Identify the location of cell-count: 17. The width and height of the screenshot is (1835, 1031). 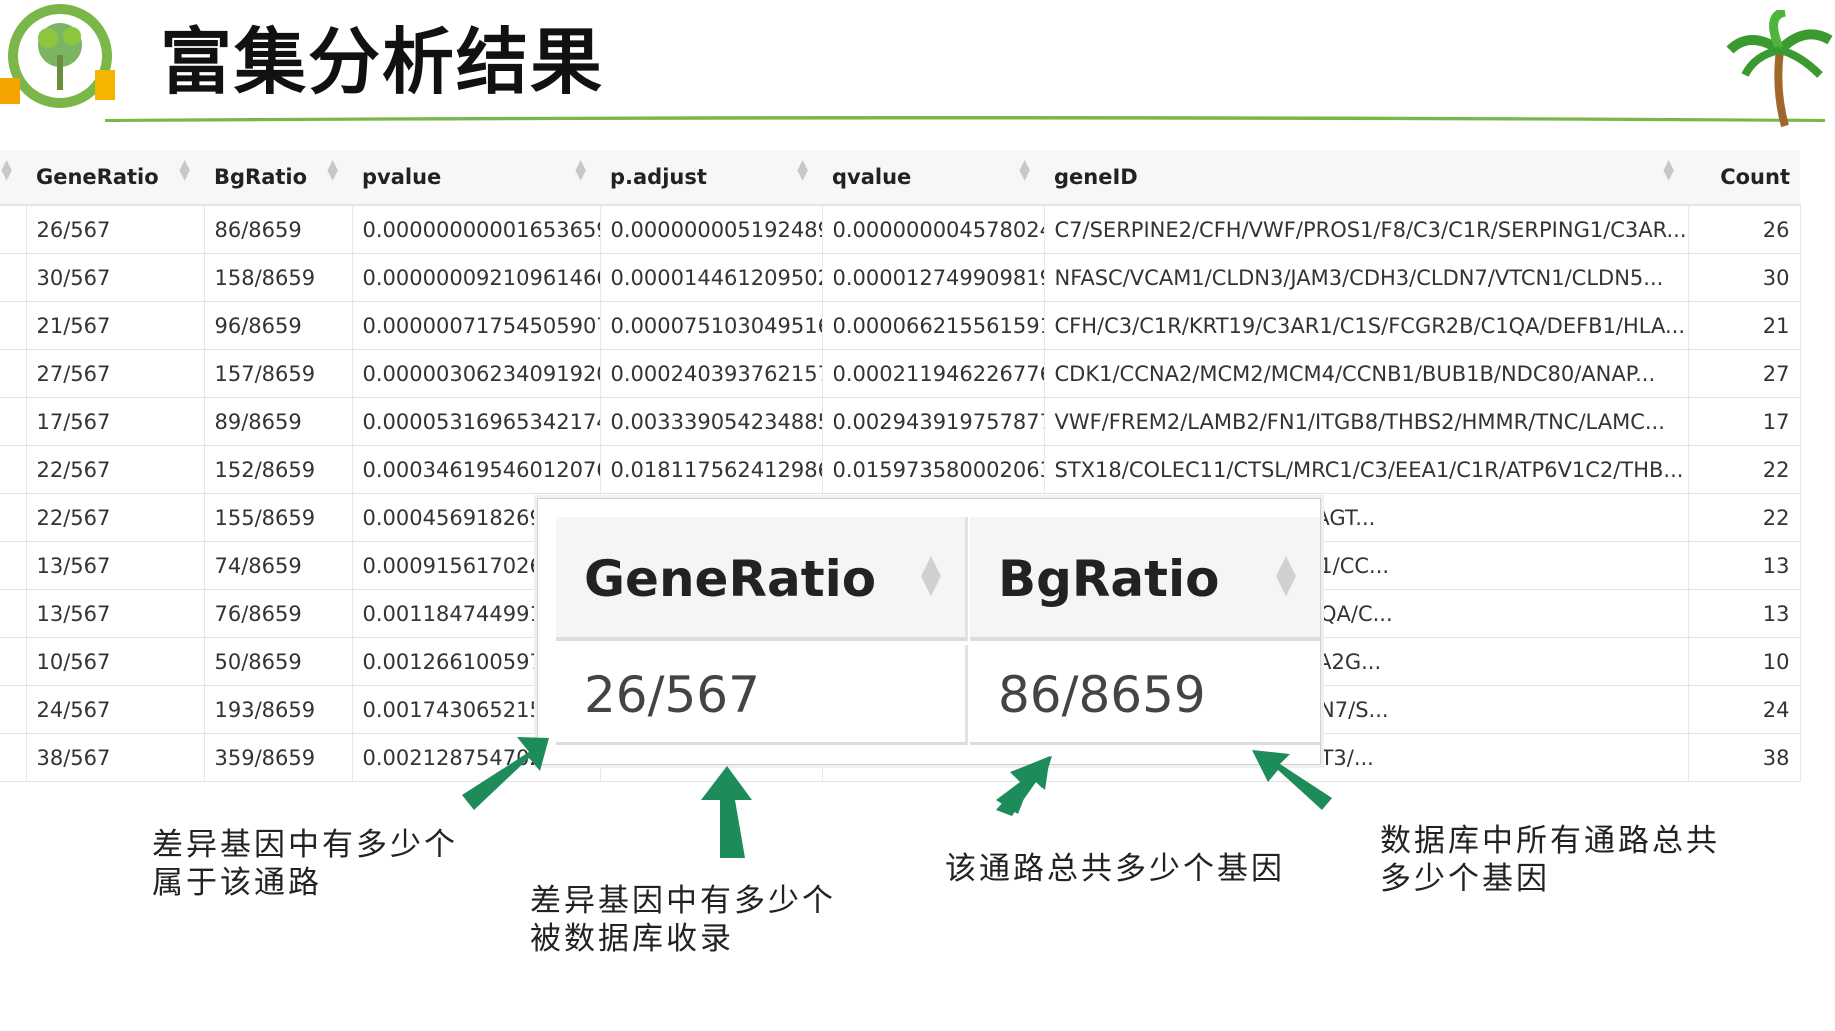
(1744, 421).